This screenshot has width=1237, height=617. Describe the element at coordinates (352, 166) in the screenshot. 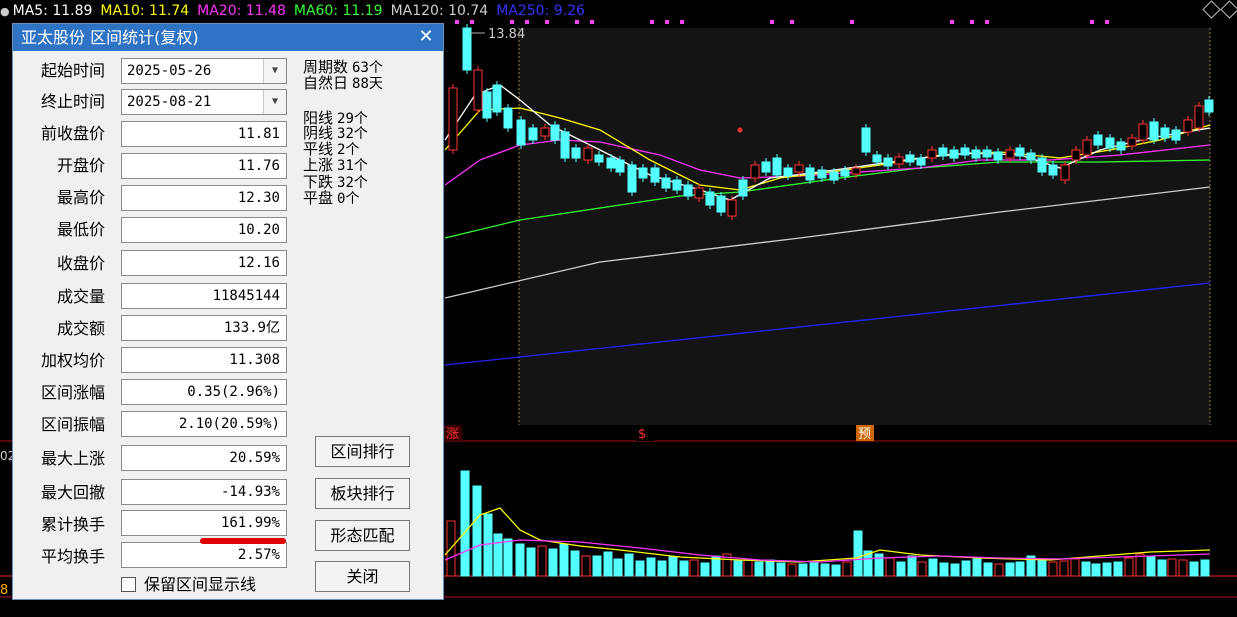

I see `stat-value: 31个` at that location.